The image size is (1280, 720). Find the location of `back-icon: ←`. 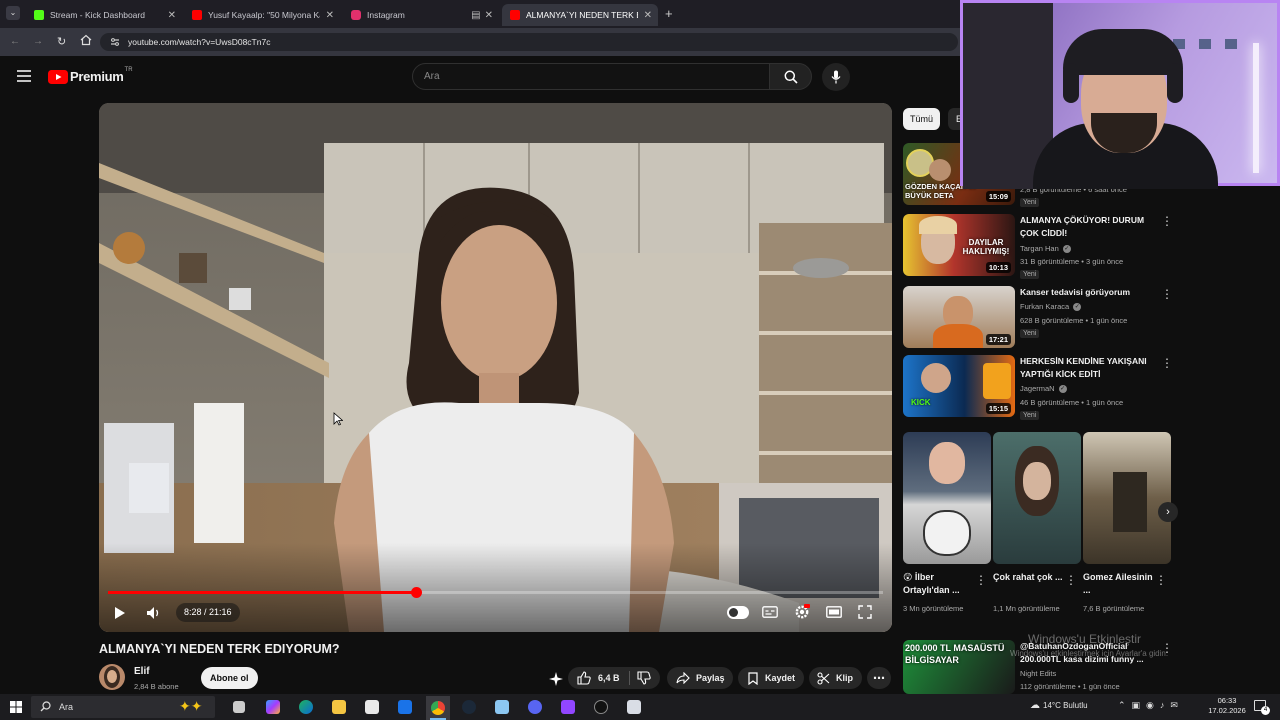

back-icon: ← is located at coordinates (15, 41).